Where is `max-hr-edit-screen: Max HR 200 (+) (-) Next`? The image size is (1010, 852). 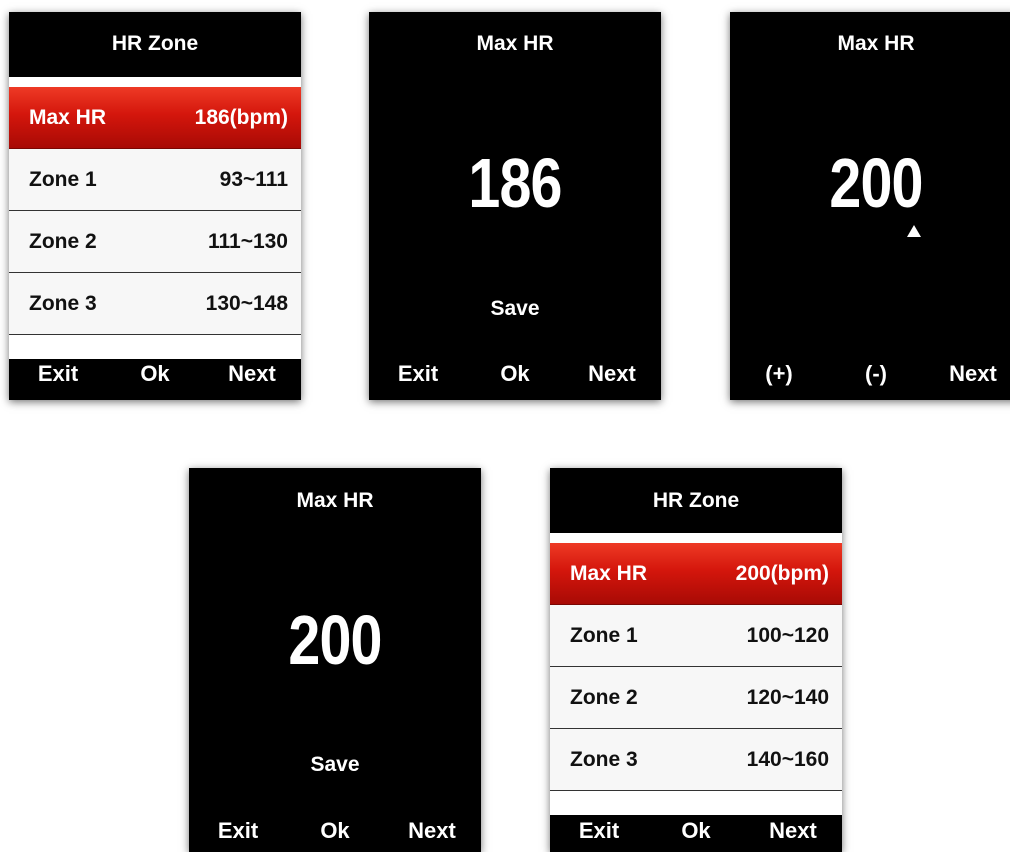 max-hr-edit-screen: Max HR 200 (+) (-) Next is located at coordinates (870, 206).